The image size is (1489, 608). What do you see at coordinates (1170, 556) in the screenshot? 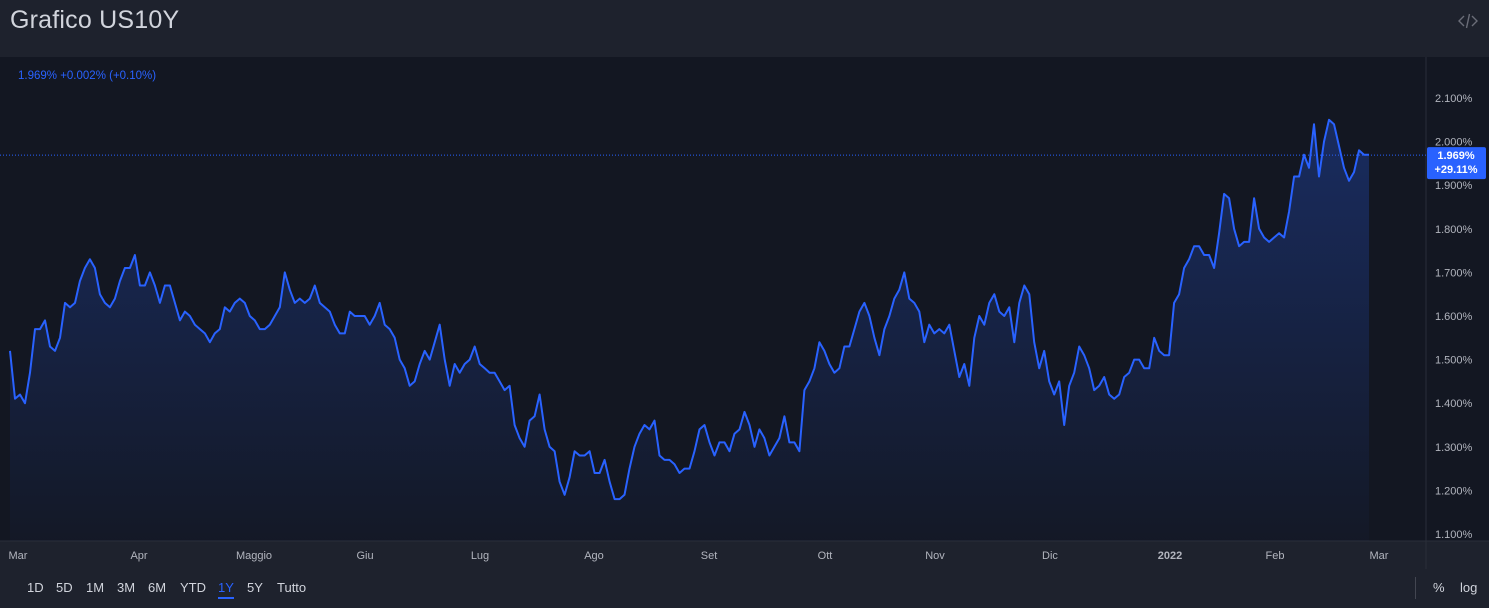
I see `x-tick-label: 2022` at bounding box center [1170, 556].